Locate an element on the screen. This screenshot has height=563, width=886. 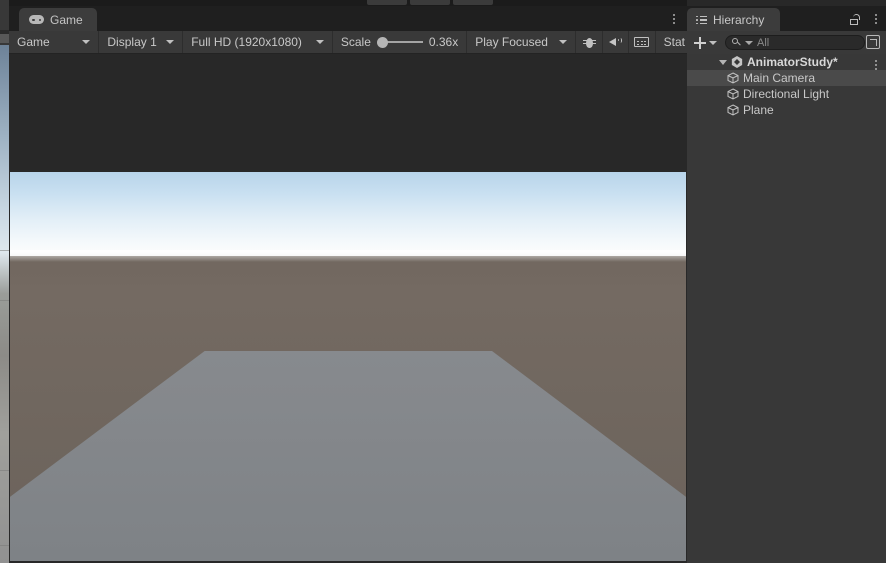
view-mode-dropdown: Game is located at coordinates (54, 42).